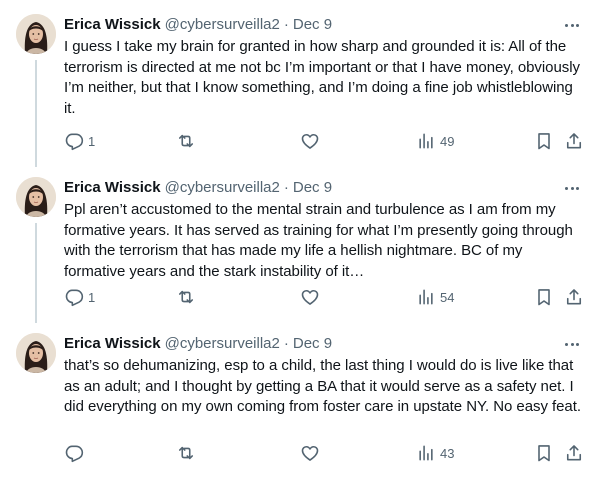  What do you see at coordinates (447, 453) in the screenshot?
I see `view-count: 43` at bounding box center [447, 453].